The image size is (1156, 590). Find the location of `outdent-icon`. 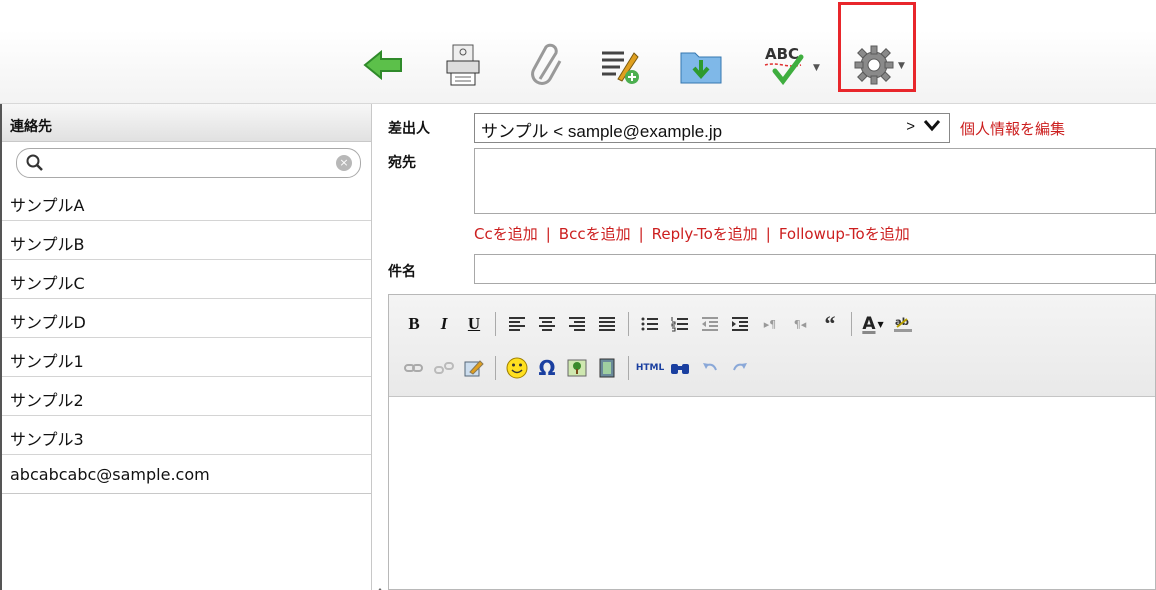

outdent-icon is located at coordinates (710, 324).